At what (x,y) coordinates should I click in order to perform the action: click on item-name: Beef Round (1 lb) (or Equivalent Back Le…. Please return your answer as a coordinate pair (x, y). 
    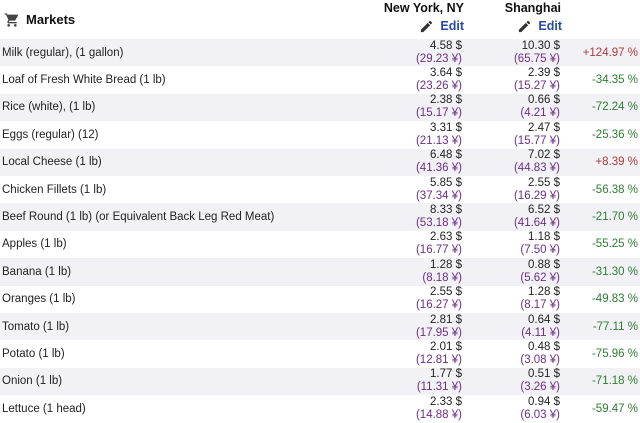
    Looking at the image, I should click on (175, 217).